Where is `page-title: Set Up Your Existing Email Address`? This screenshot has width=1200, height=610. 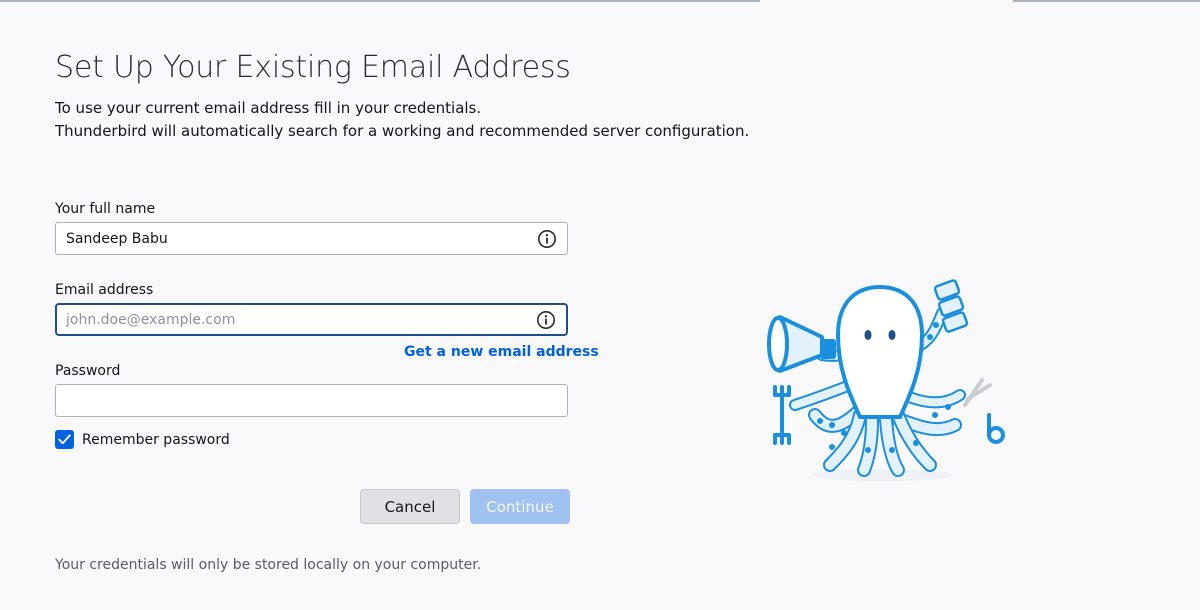 page-title: Set Up Your Existing Email Address is located at coordinates (313, 67).